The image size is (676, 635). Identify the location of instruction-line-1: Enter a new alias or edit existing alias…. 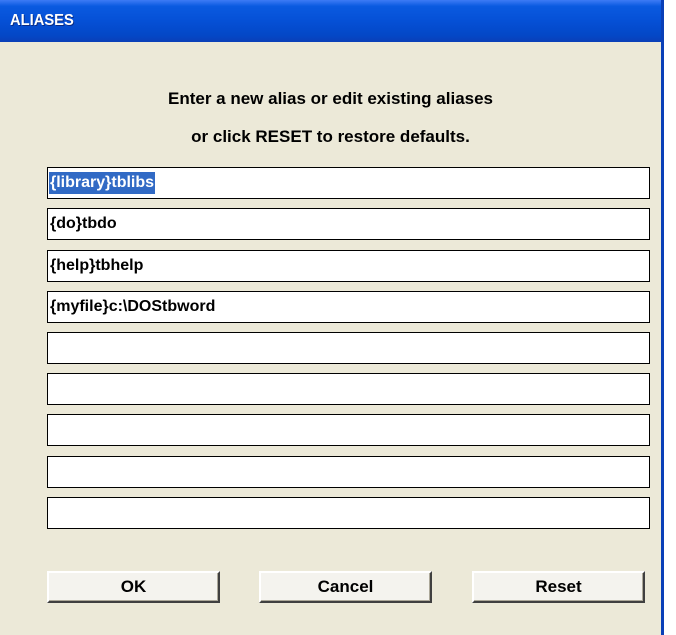
(330, 98).